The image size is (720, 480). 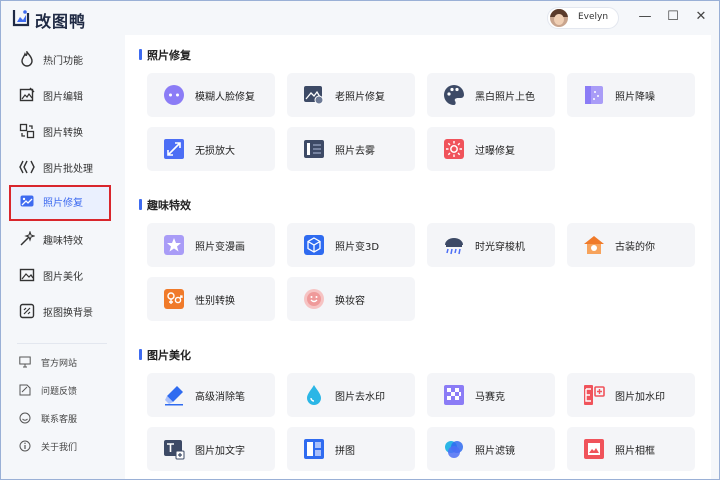 I want to click on convert-icon, so click(x=27, y=131).